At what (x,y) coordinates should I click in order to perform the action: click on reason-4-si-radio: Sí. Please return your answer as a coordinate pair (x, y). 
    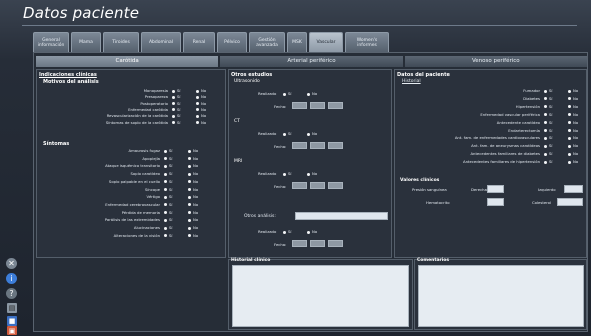
    Looking at the image, I should click on (176, 109).